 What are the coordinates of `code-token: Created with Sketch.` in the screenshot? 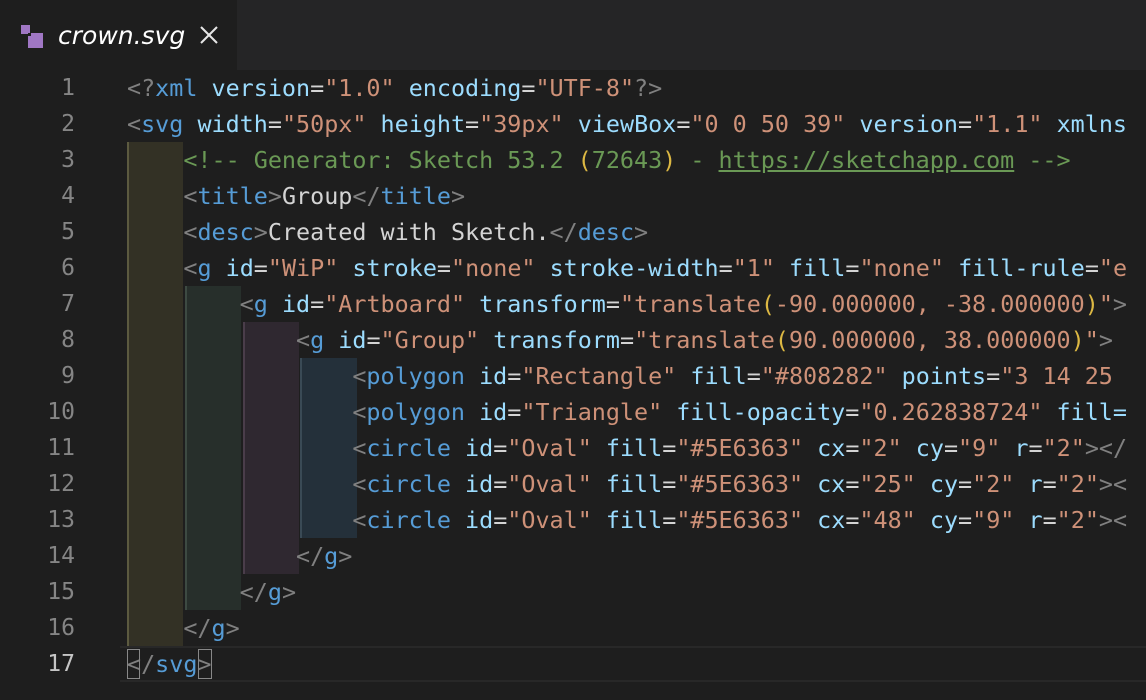 It's located at (408, 232).